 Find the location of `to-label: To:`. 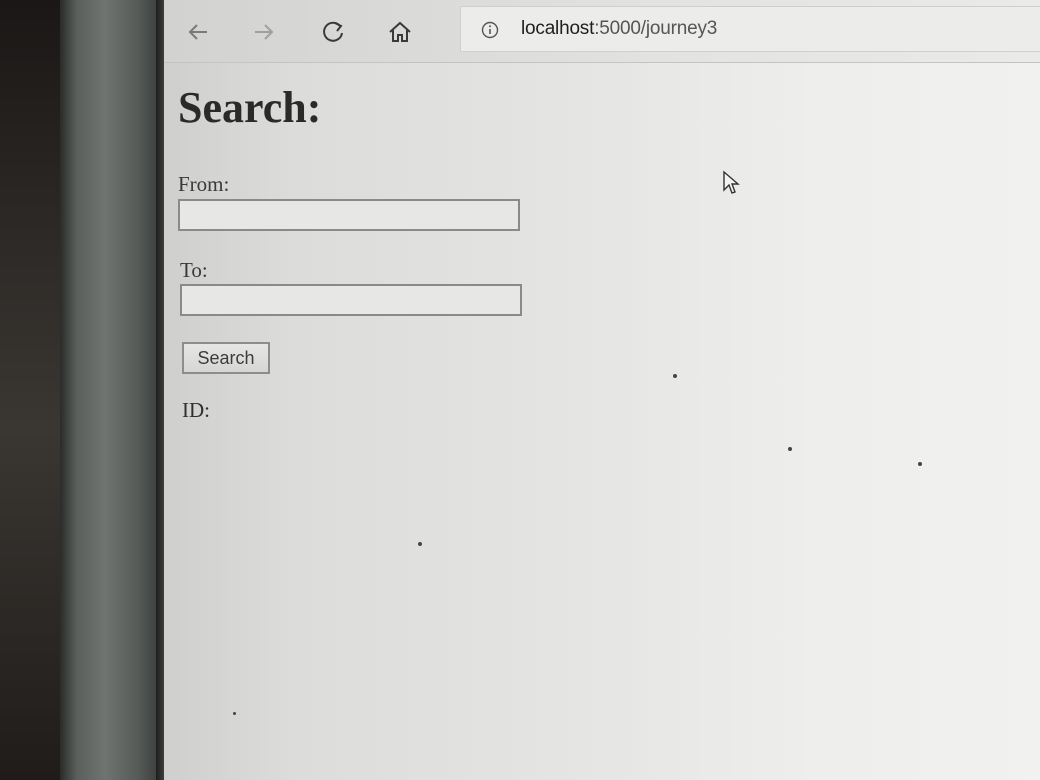

to-label: To: is located at coordinates (194, 270).